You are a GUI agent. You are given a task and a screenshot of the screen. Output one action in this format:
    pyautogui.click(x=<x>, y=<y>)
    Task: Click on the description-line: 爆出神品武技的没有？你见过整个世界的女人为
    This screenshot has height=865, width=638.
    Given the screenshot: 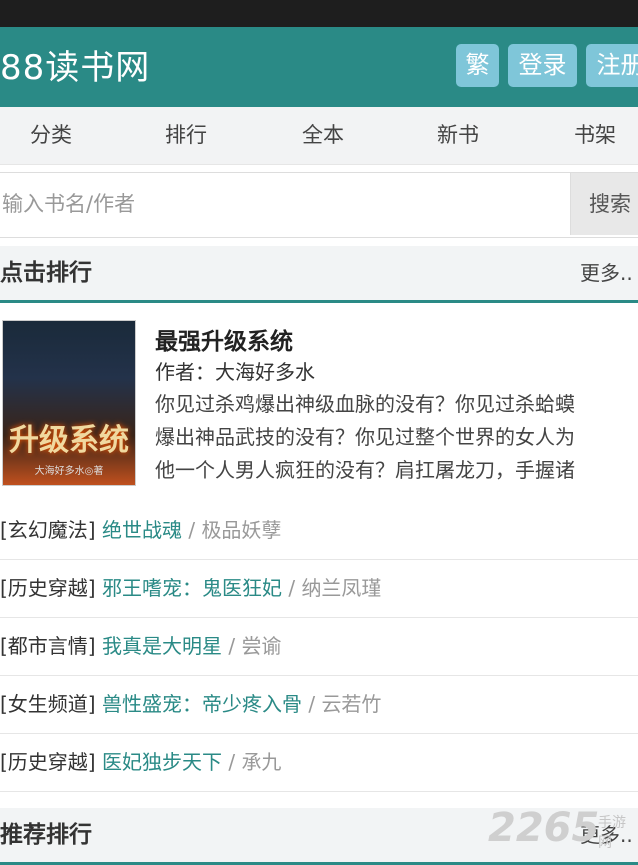 What is the action you would take?
    pyautogui.click(x=365, y=437)
    